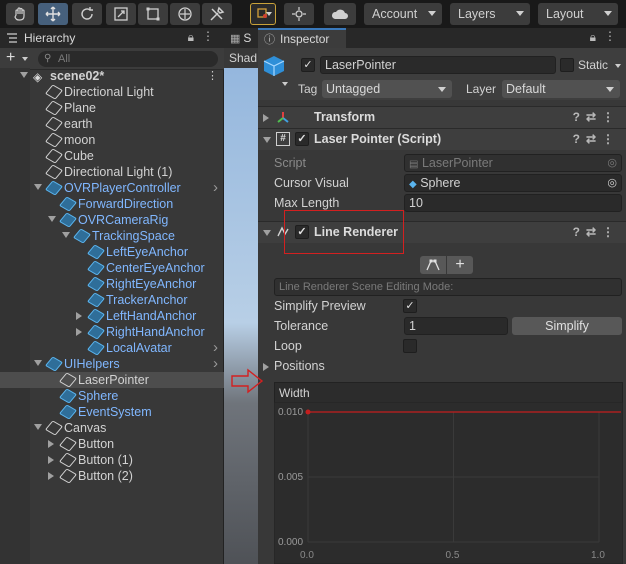 Image resolution: width=626 pixels, height=564 pixels. Describe the element at coordinates (112, 188) in the screenshot. I see `hierarchy-row: OVRPlayerController ›` at that location.